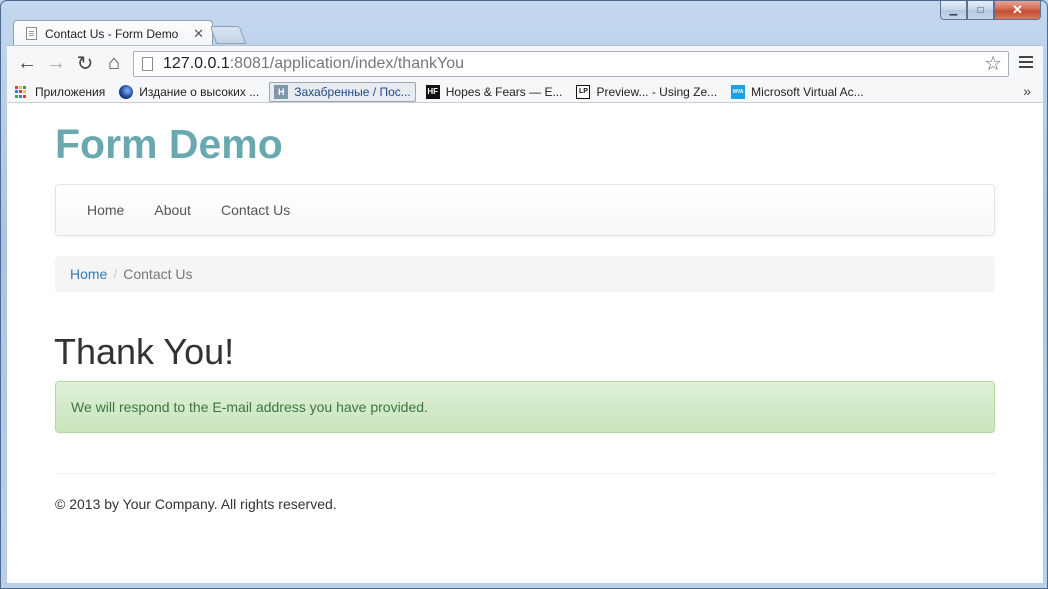 The height and width of the screenshot is (589, 1048). What do you see at coordinates (22, 92) in the screenshot?
I see `apps-grid-icon` at bounding box center [22, 92].